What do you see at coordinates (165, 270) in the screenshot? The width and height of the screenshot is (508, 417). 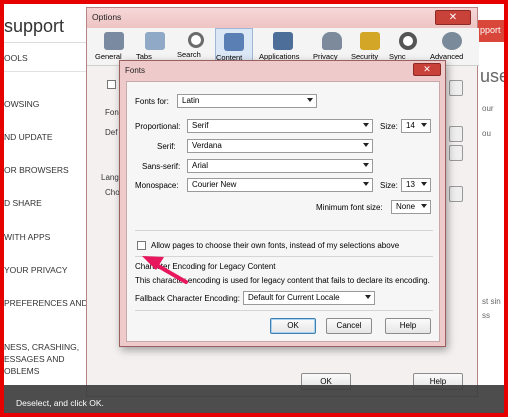 I see `pointer-arrow-icon` at bounding box center [165, 270].